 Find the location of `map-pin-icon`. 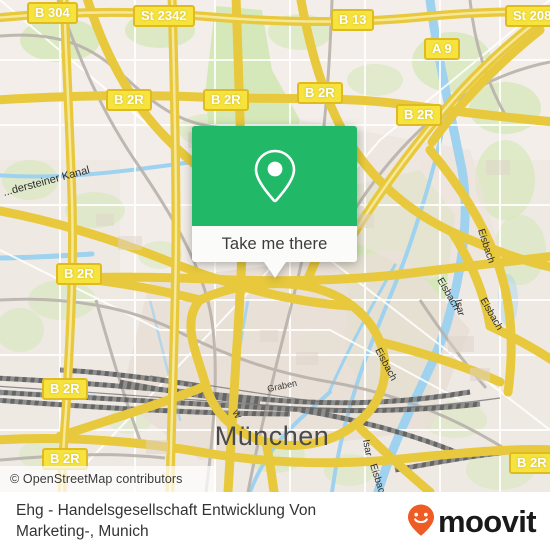

map-pin-icon is located at coordinates (275, 176).